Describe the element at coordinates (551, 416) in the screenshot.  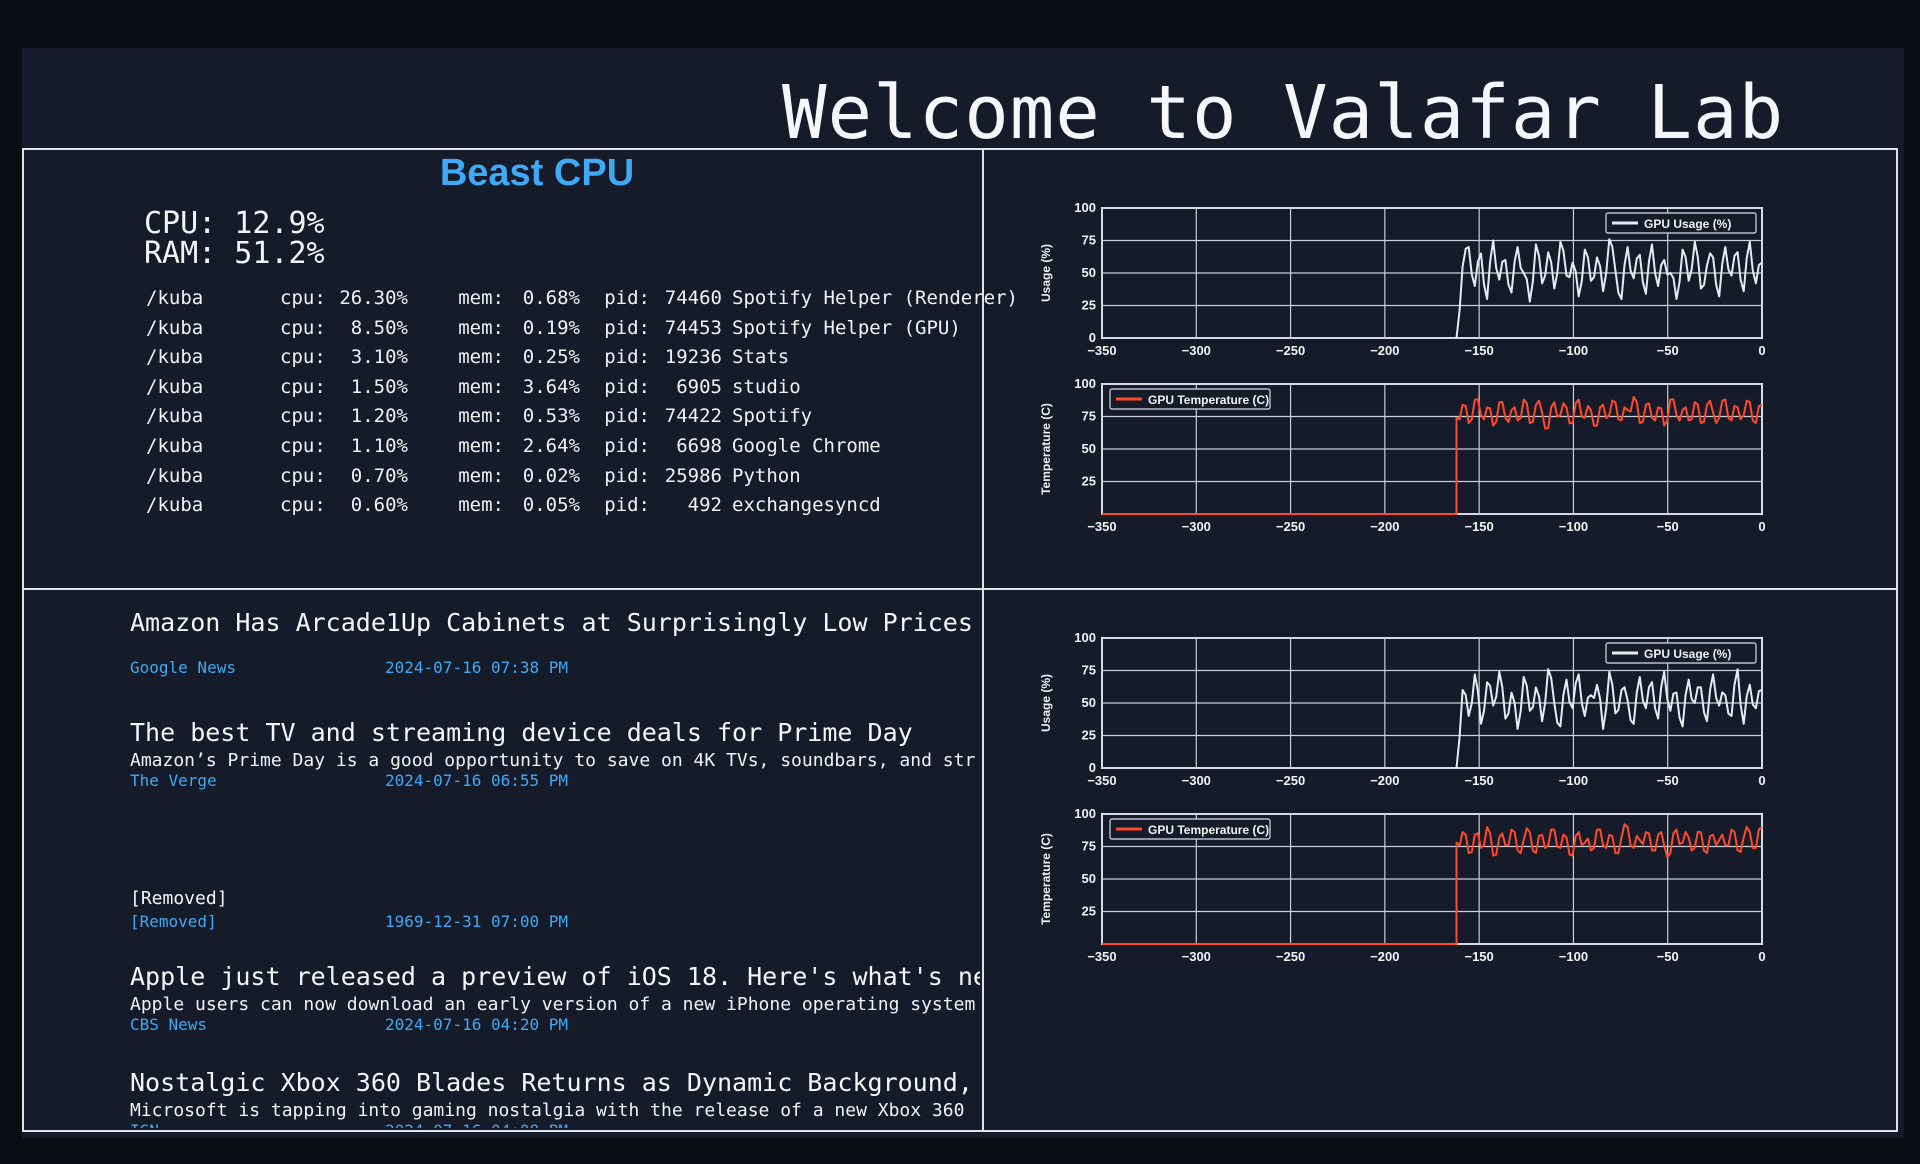
I see `process-mem: 0.53%` at that location.